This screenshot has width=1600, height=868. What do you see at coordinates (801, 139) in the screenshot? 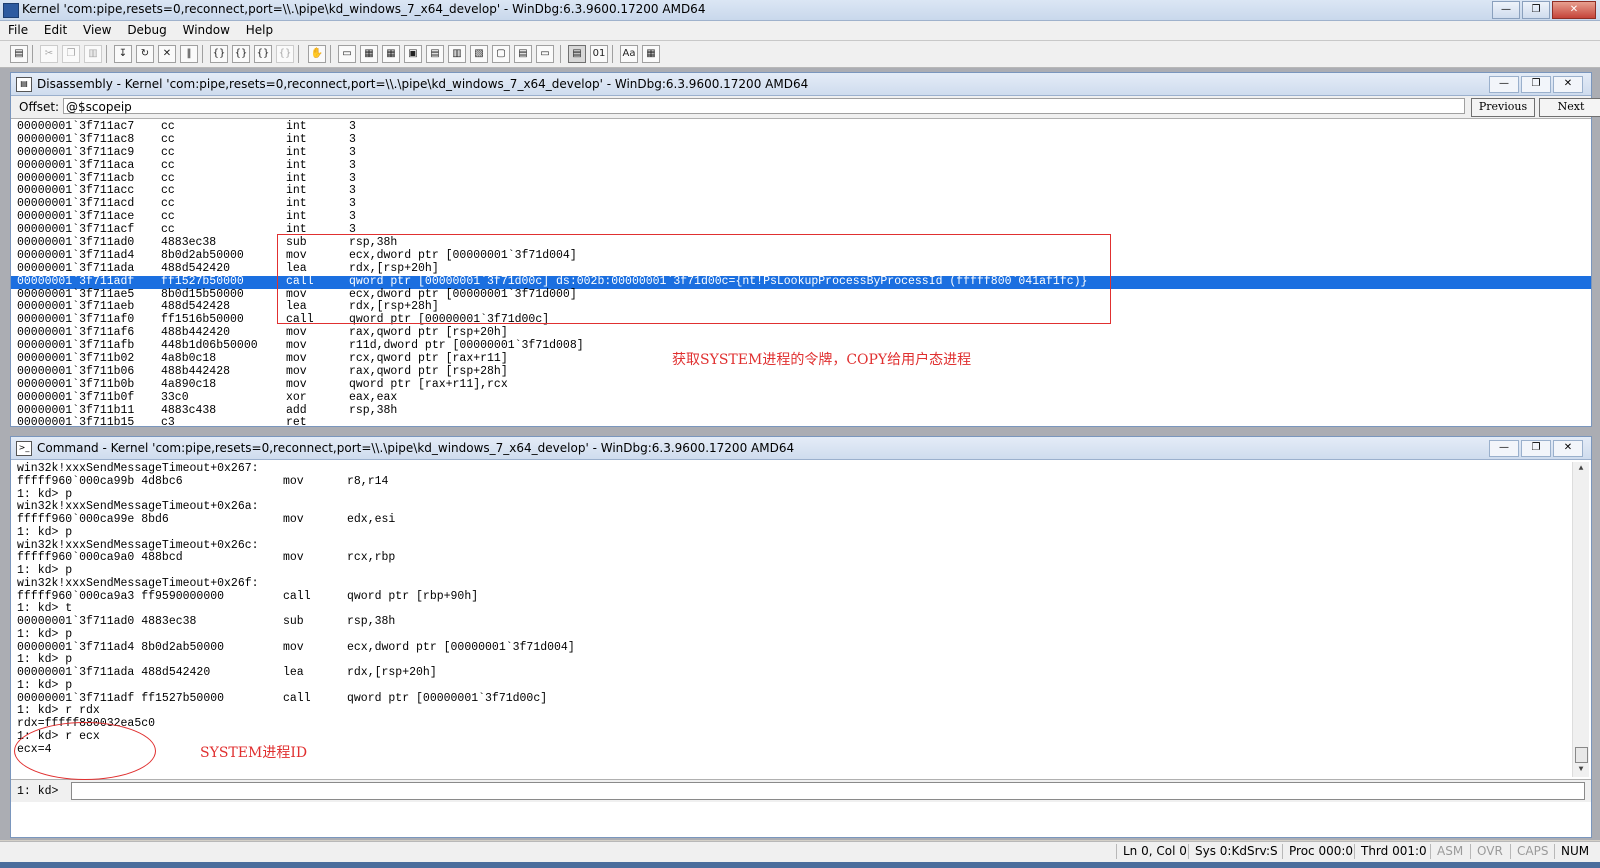
I see `disassembly-row: 00000001`3f711ac8 cc int 3` at bounding box center [801, 139].